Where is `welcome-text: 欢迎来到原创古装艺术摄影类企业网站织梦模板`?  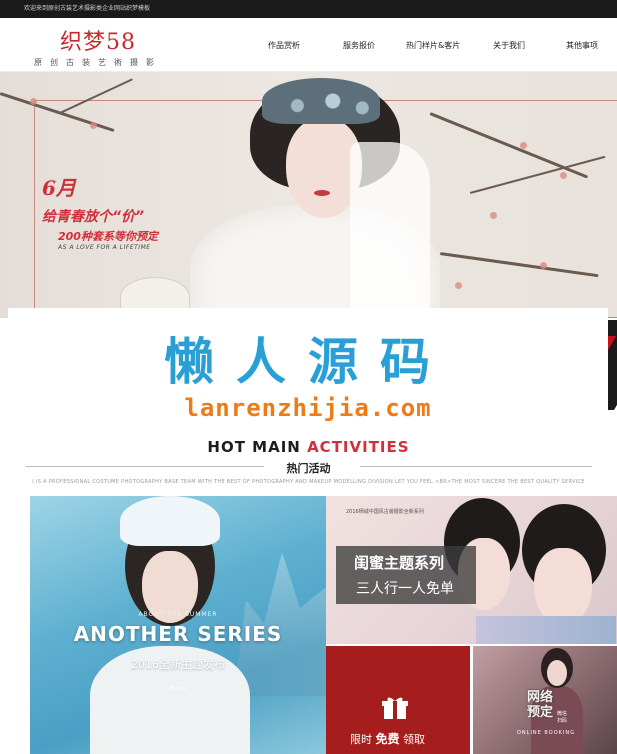
welcome-text: 欢迎来到原创古装艺术摄影类企业网站织梦模板 is located at coordinates (87, 8).